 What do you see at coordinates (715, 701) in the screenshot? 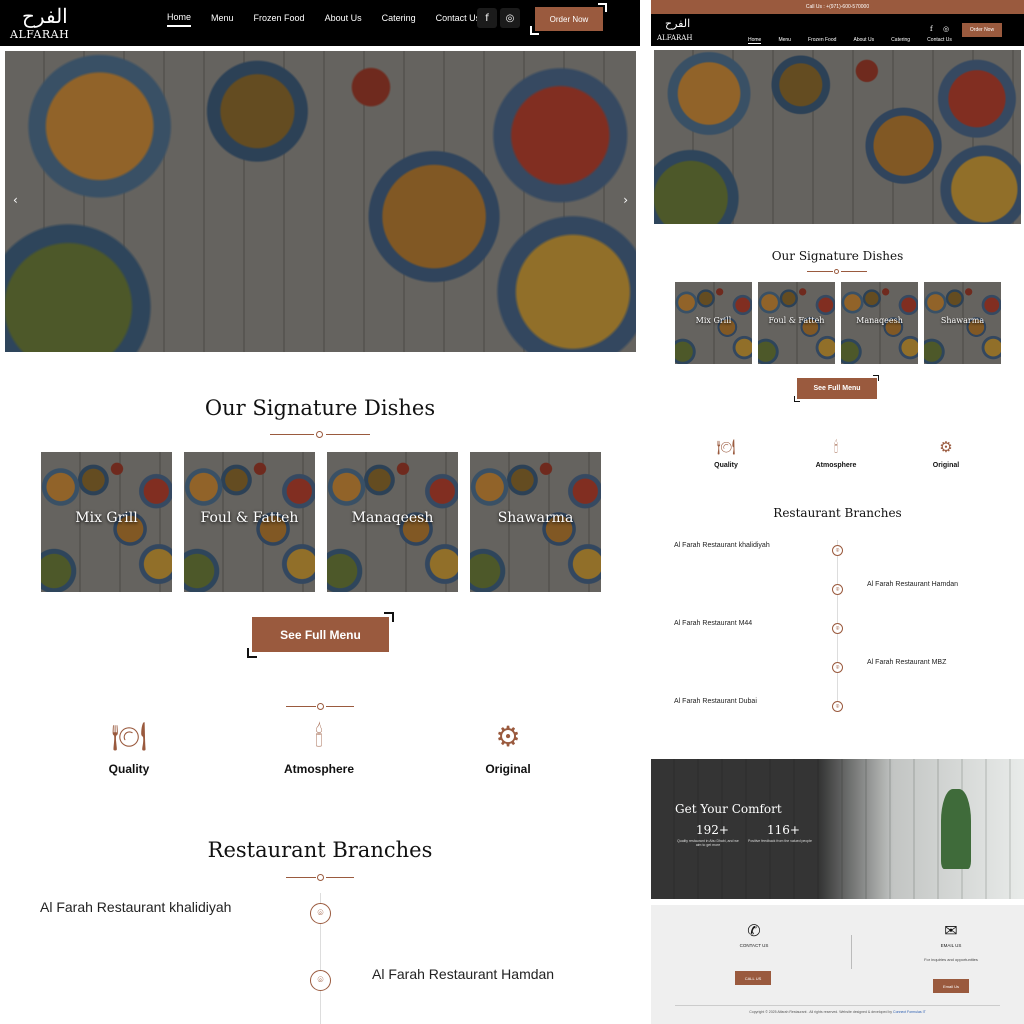
I see `branch-dubai: Al Farah Restaurant Dubai` at bounding box center [715, 701].